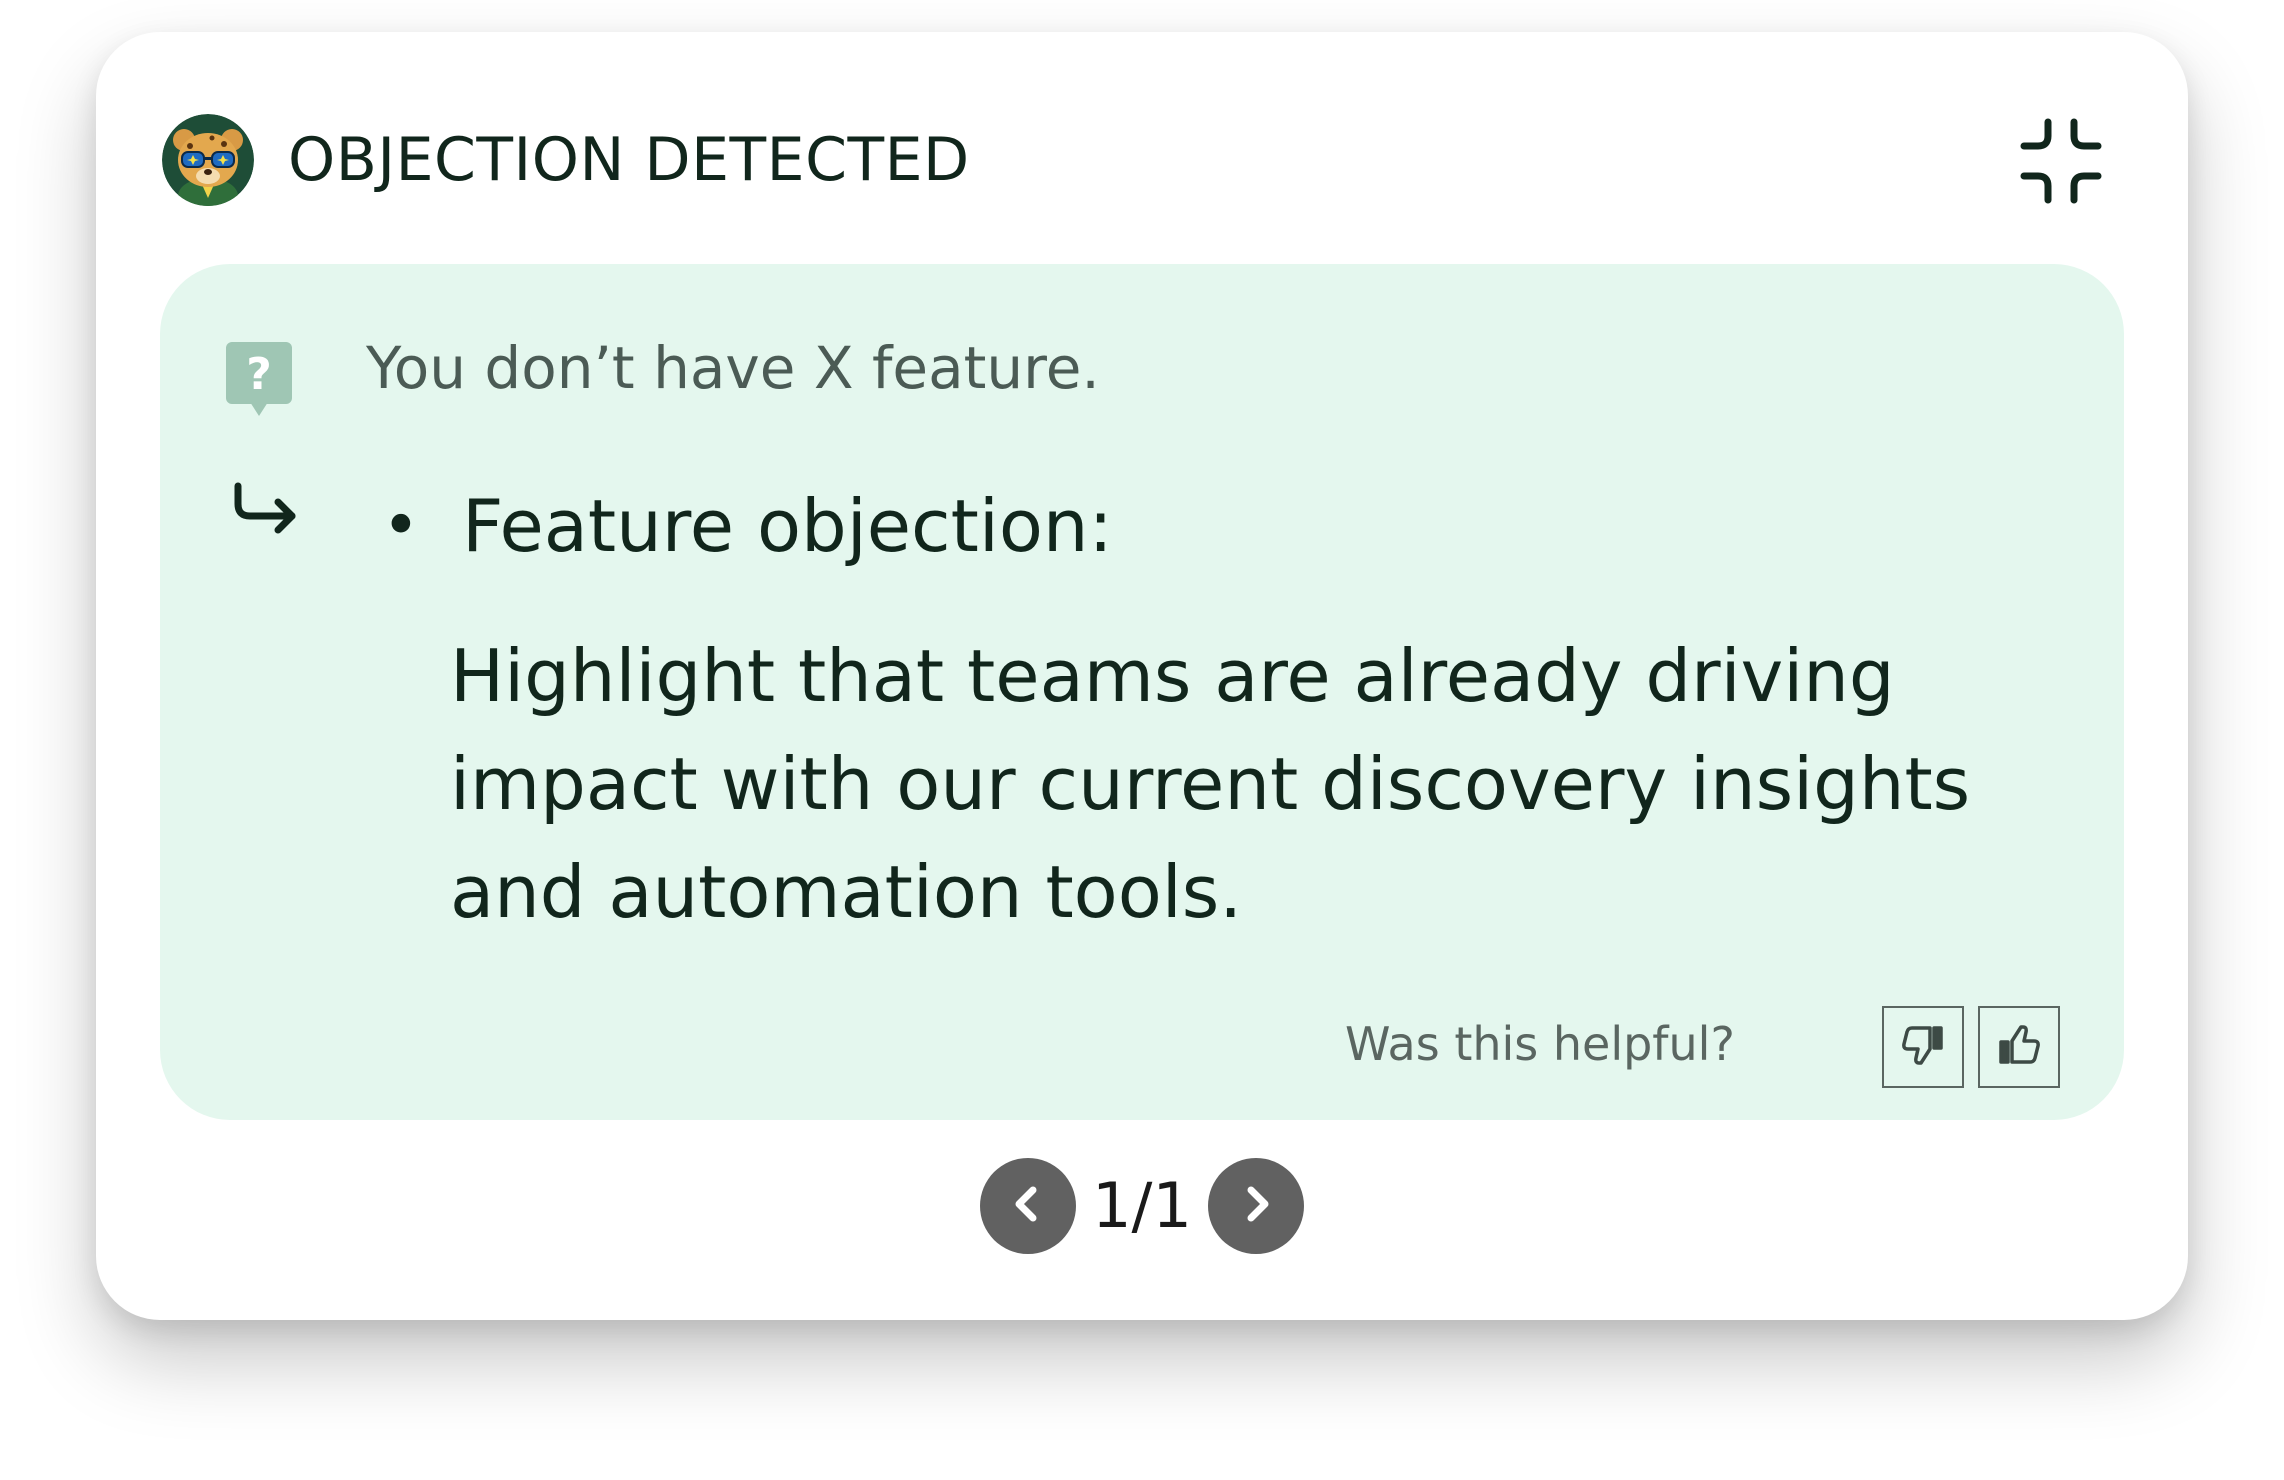 The height and width of the screenshot is (1480, 2284). I want to click on cheetah-mascot-icon, so click(208, 160).